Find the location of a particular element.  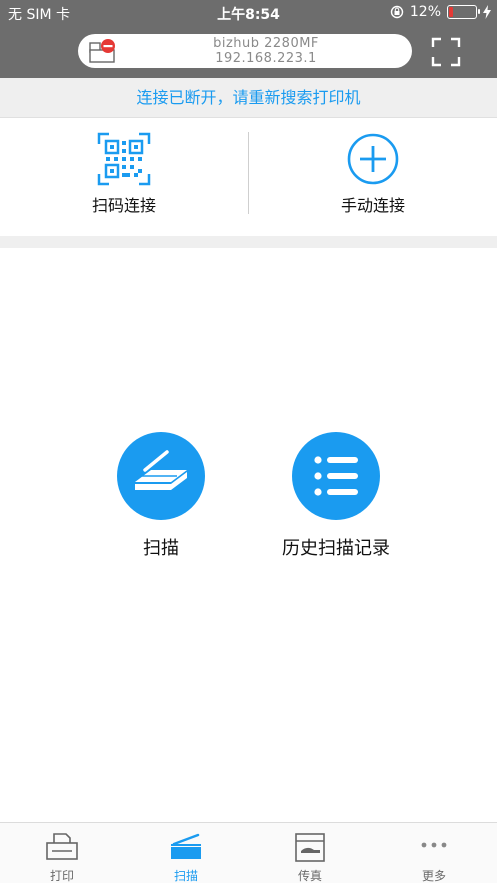

connect-options: 扫码连接 手动连接 is located at coordinates (248, 177).